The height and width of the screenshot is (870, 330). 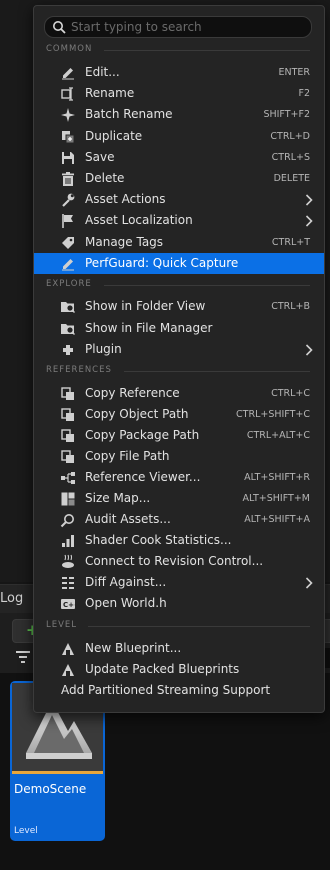 I want to click on menu-item-update-packed-blueprints: Update Packed Blueprints, so click(x=179, y=669).